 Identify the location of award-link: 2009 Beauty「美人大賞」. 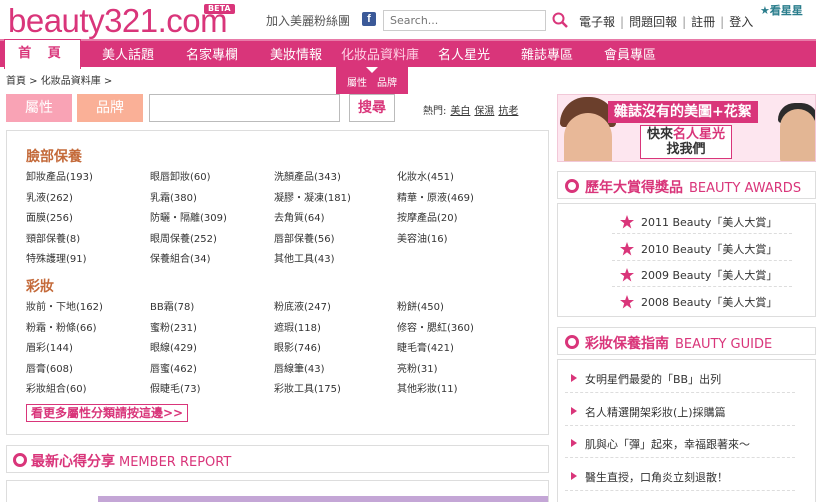
(709, 275).